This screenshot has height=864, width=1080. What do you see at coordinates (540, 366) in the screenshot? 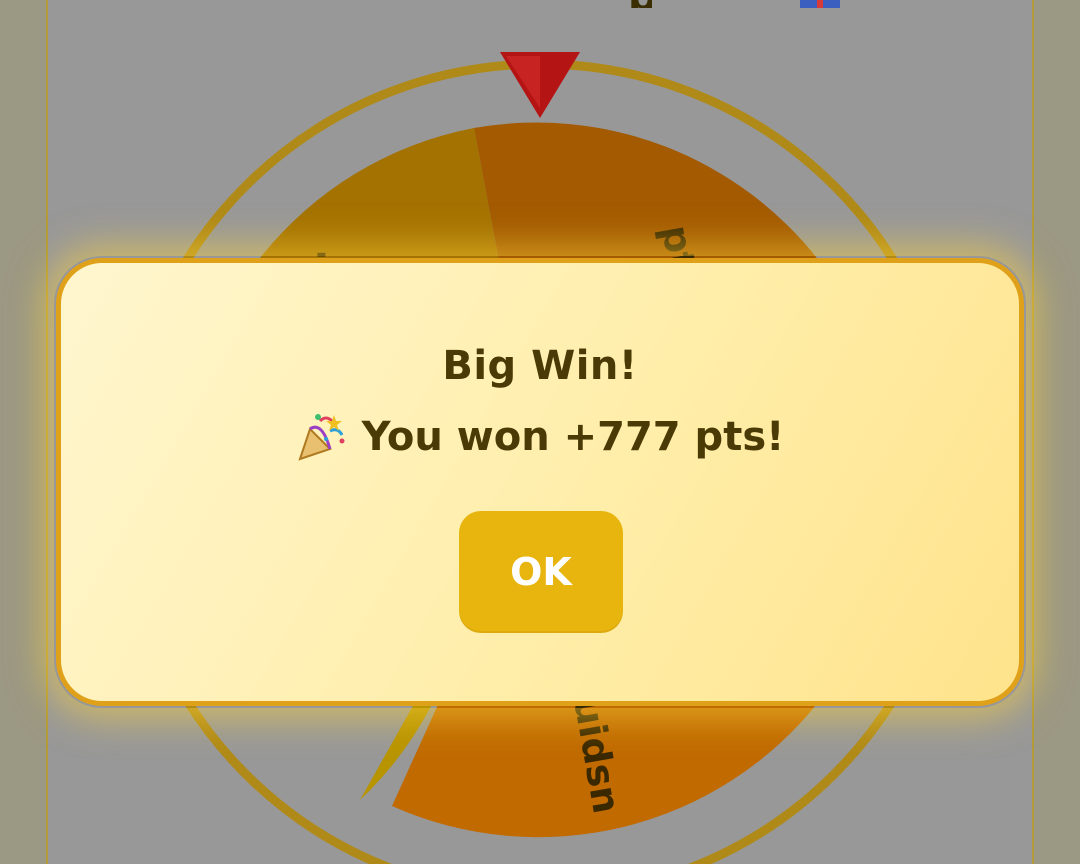
I see `dialog-title: Big Win!` at bounding box center [540, 366].